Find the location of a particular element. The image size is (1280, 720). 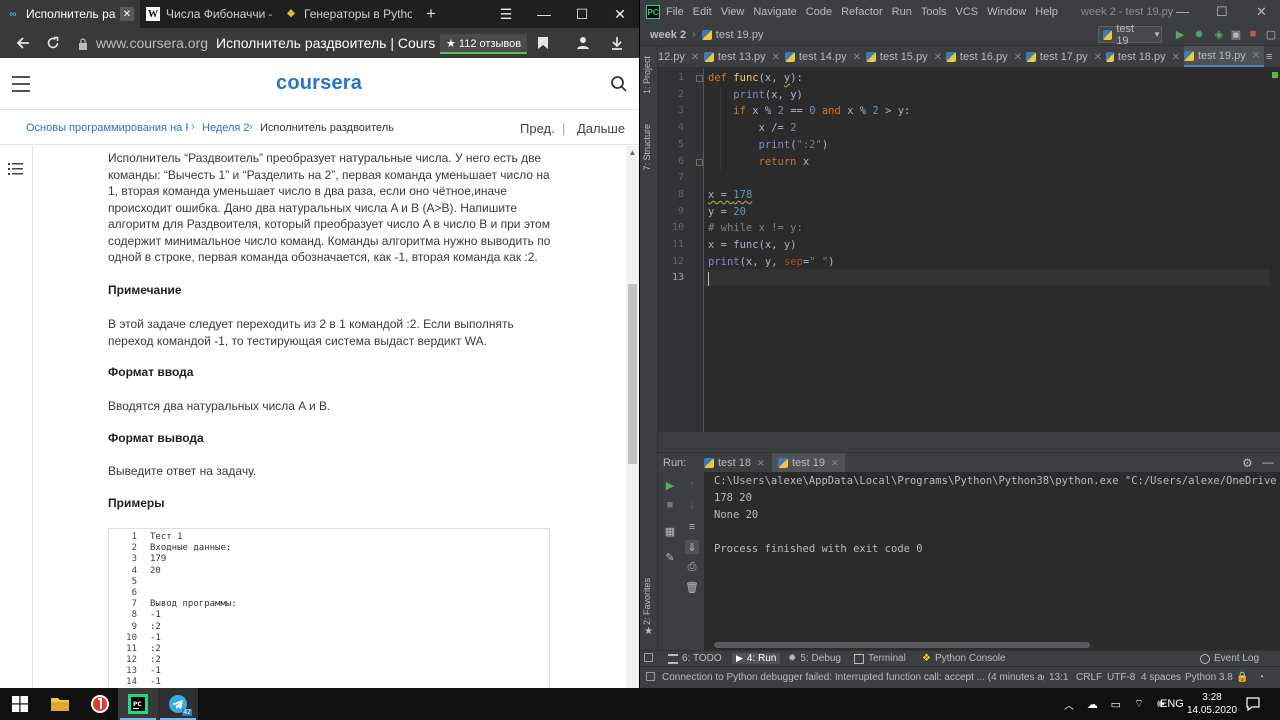

toggle-tool-windows-icon is located at coordinates (648, 657).